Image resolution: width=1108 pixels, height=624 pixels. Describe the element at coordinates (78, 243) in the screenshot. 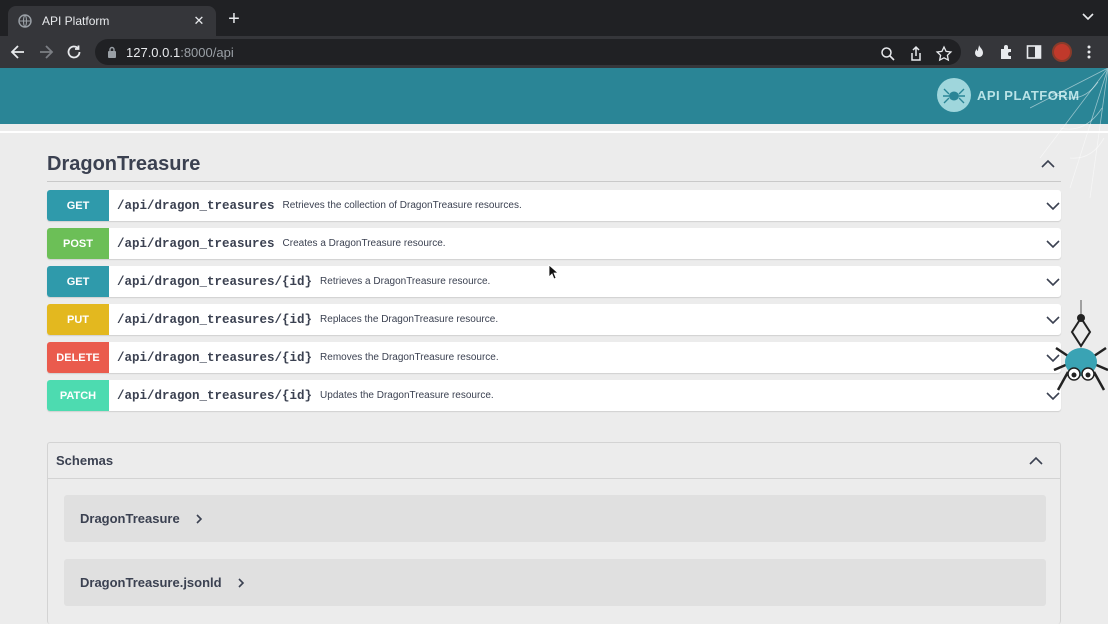

I see `http-method-badge: POST` at that location.